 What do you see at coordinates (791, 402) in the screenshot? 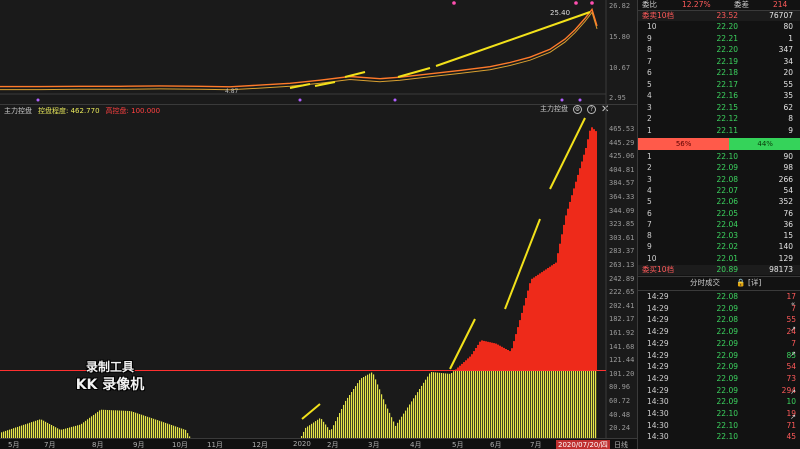
I see `tick-volume: 10` at bounding box center [791, 402].